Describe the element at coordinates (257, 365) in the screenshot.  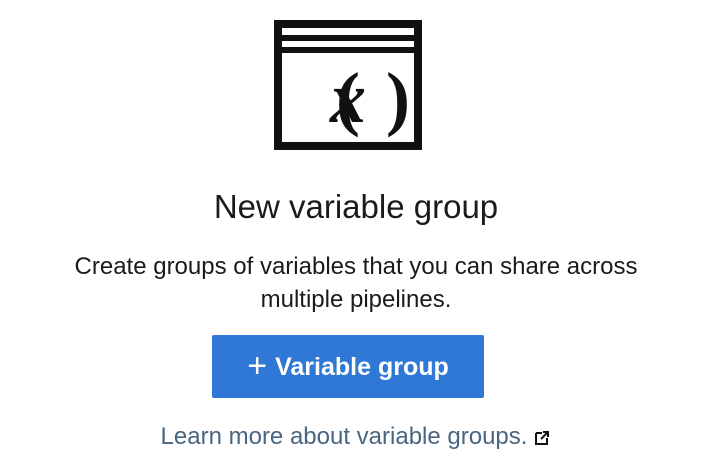
I see `plus-icon: +` at that location.